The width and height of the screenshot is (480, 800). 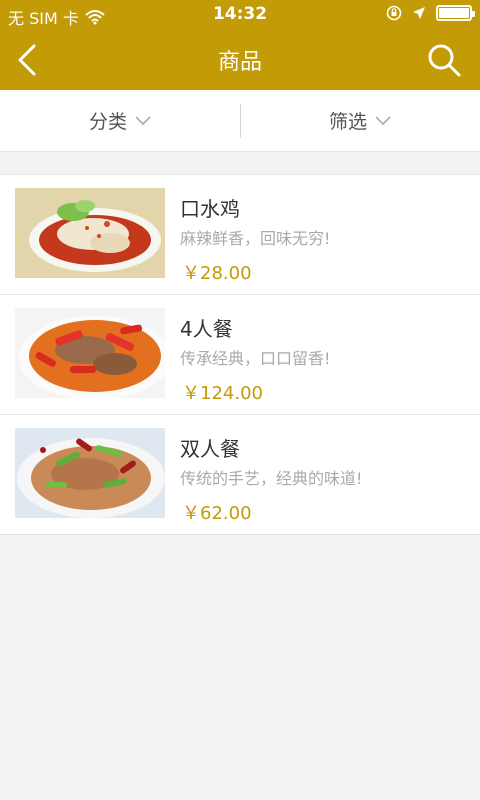 What do you see at coordinates (419, 13) in the screenshot?
I see `location-arrow-icon` at bounding box center [419, 13].